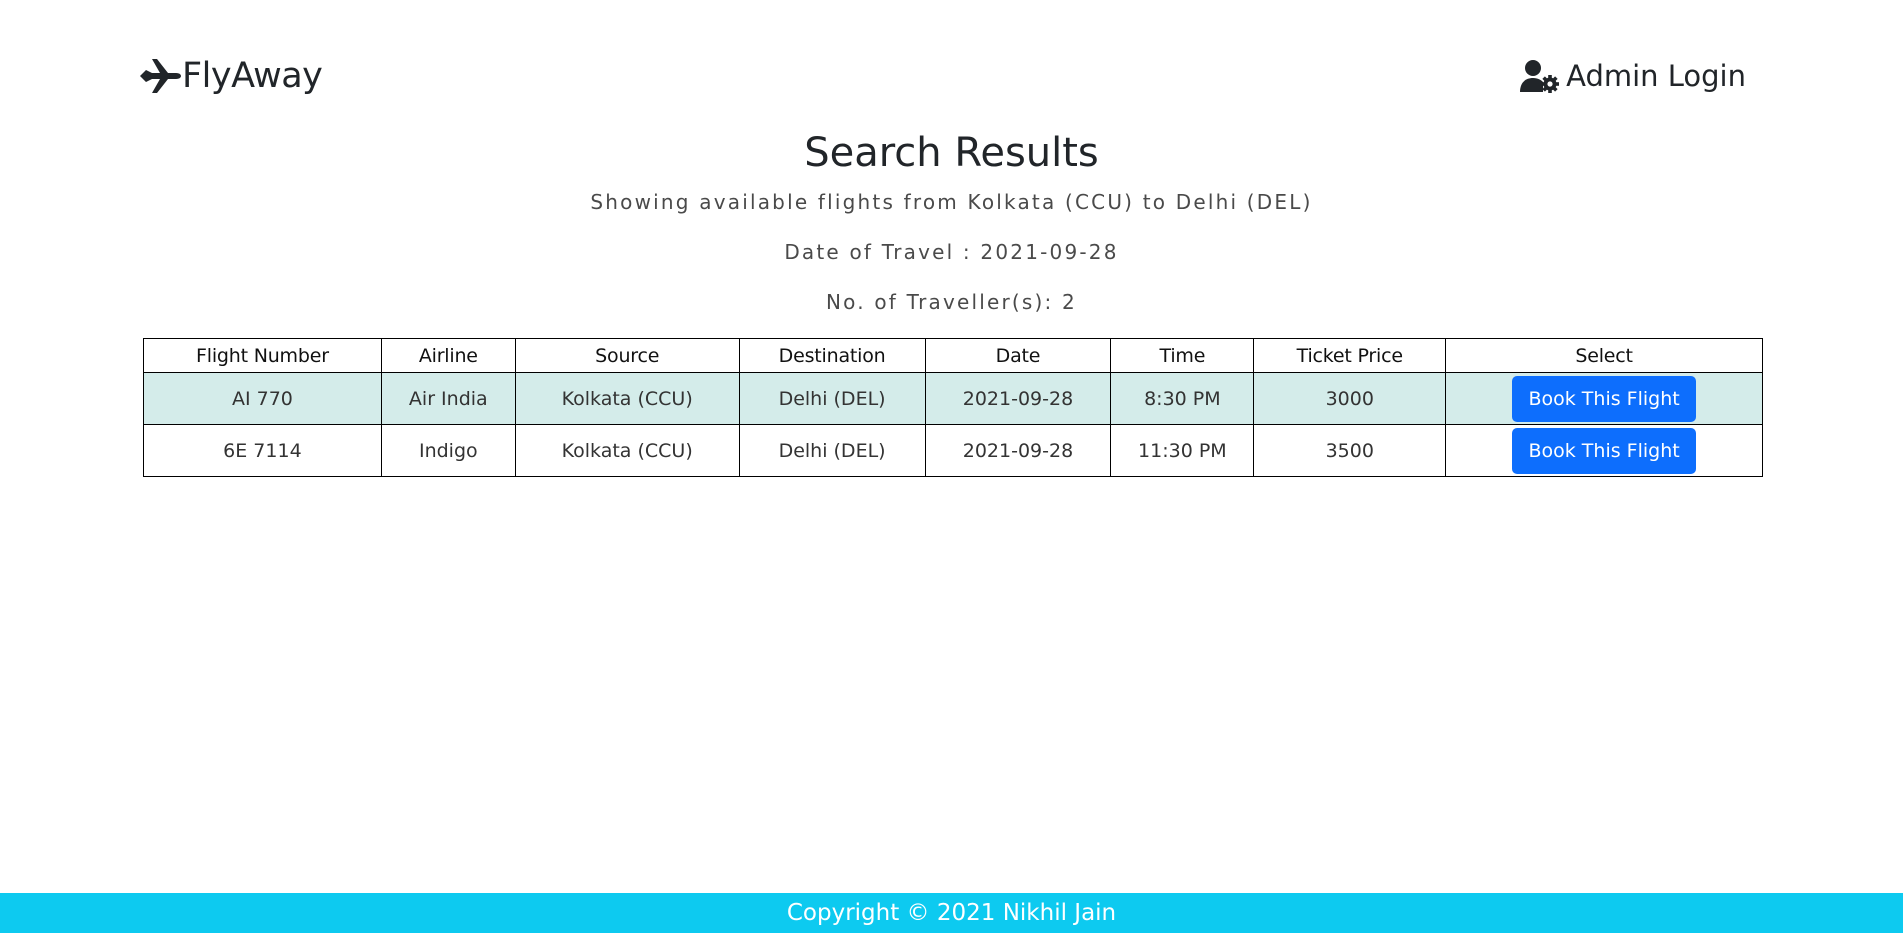 The image size is (1903, 933). Describe the element at coordinates (262, 450) in the screenshot. I see `flight-number-cell: 6E 7114` at that location.